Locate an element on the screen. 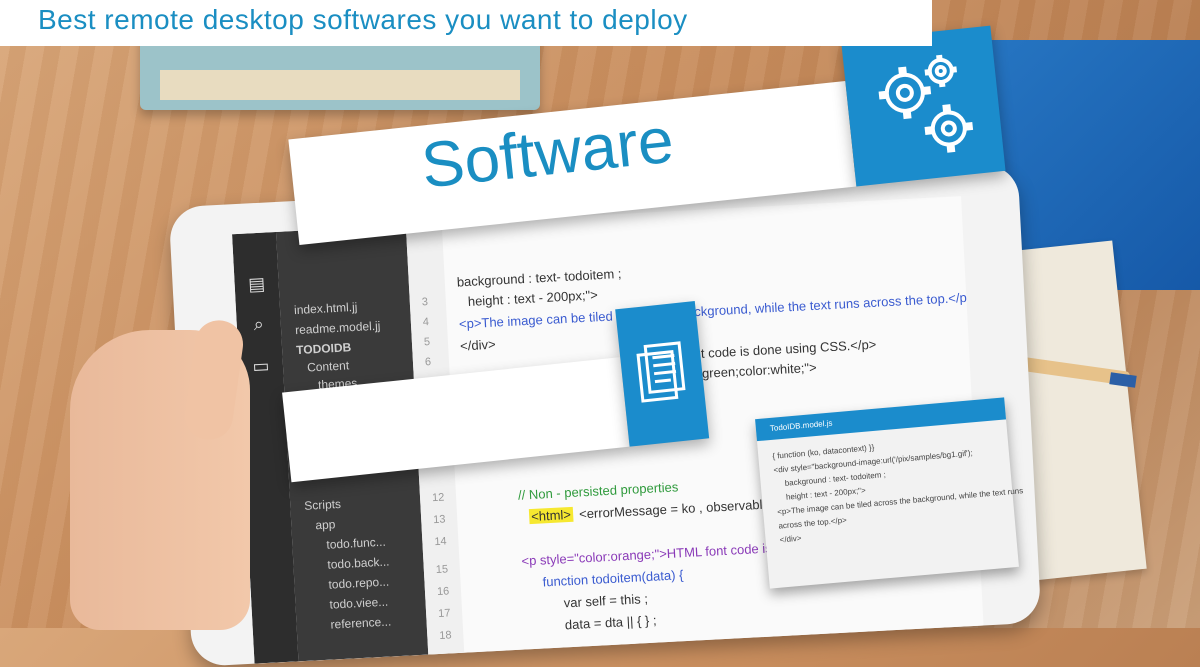 This screenshot has height=667, width=1200. document-icon-panel is located at coordinates (662, 374).